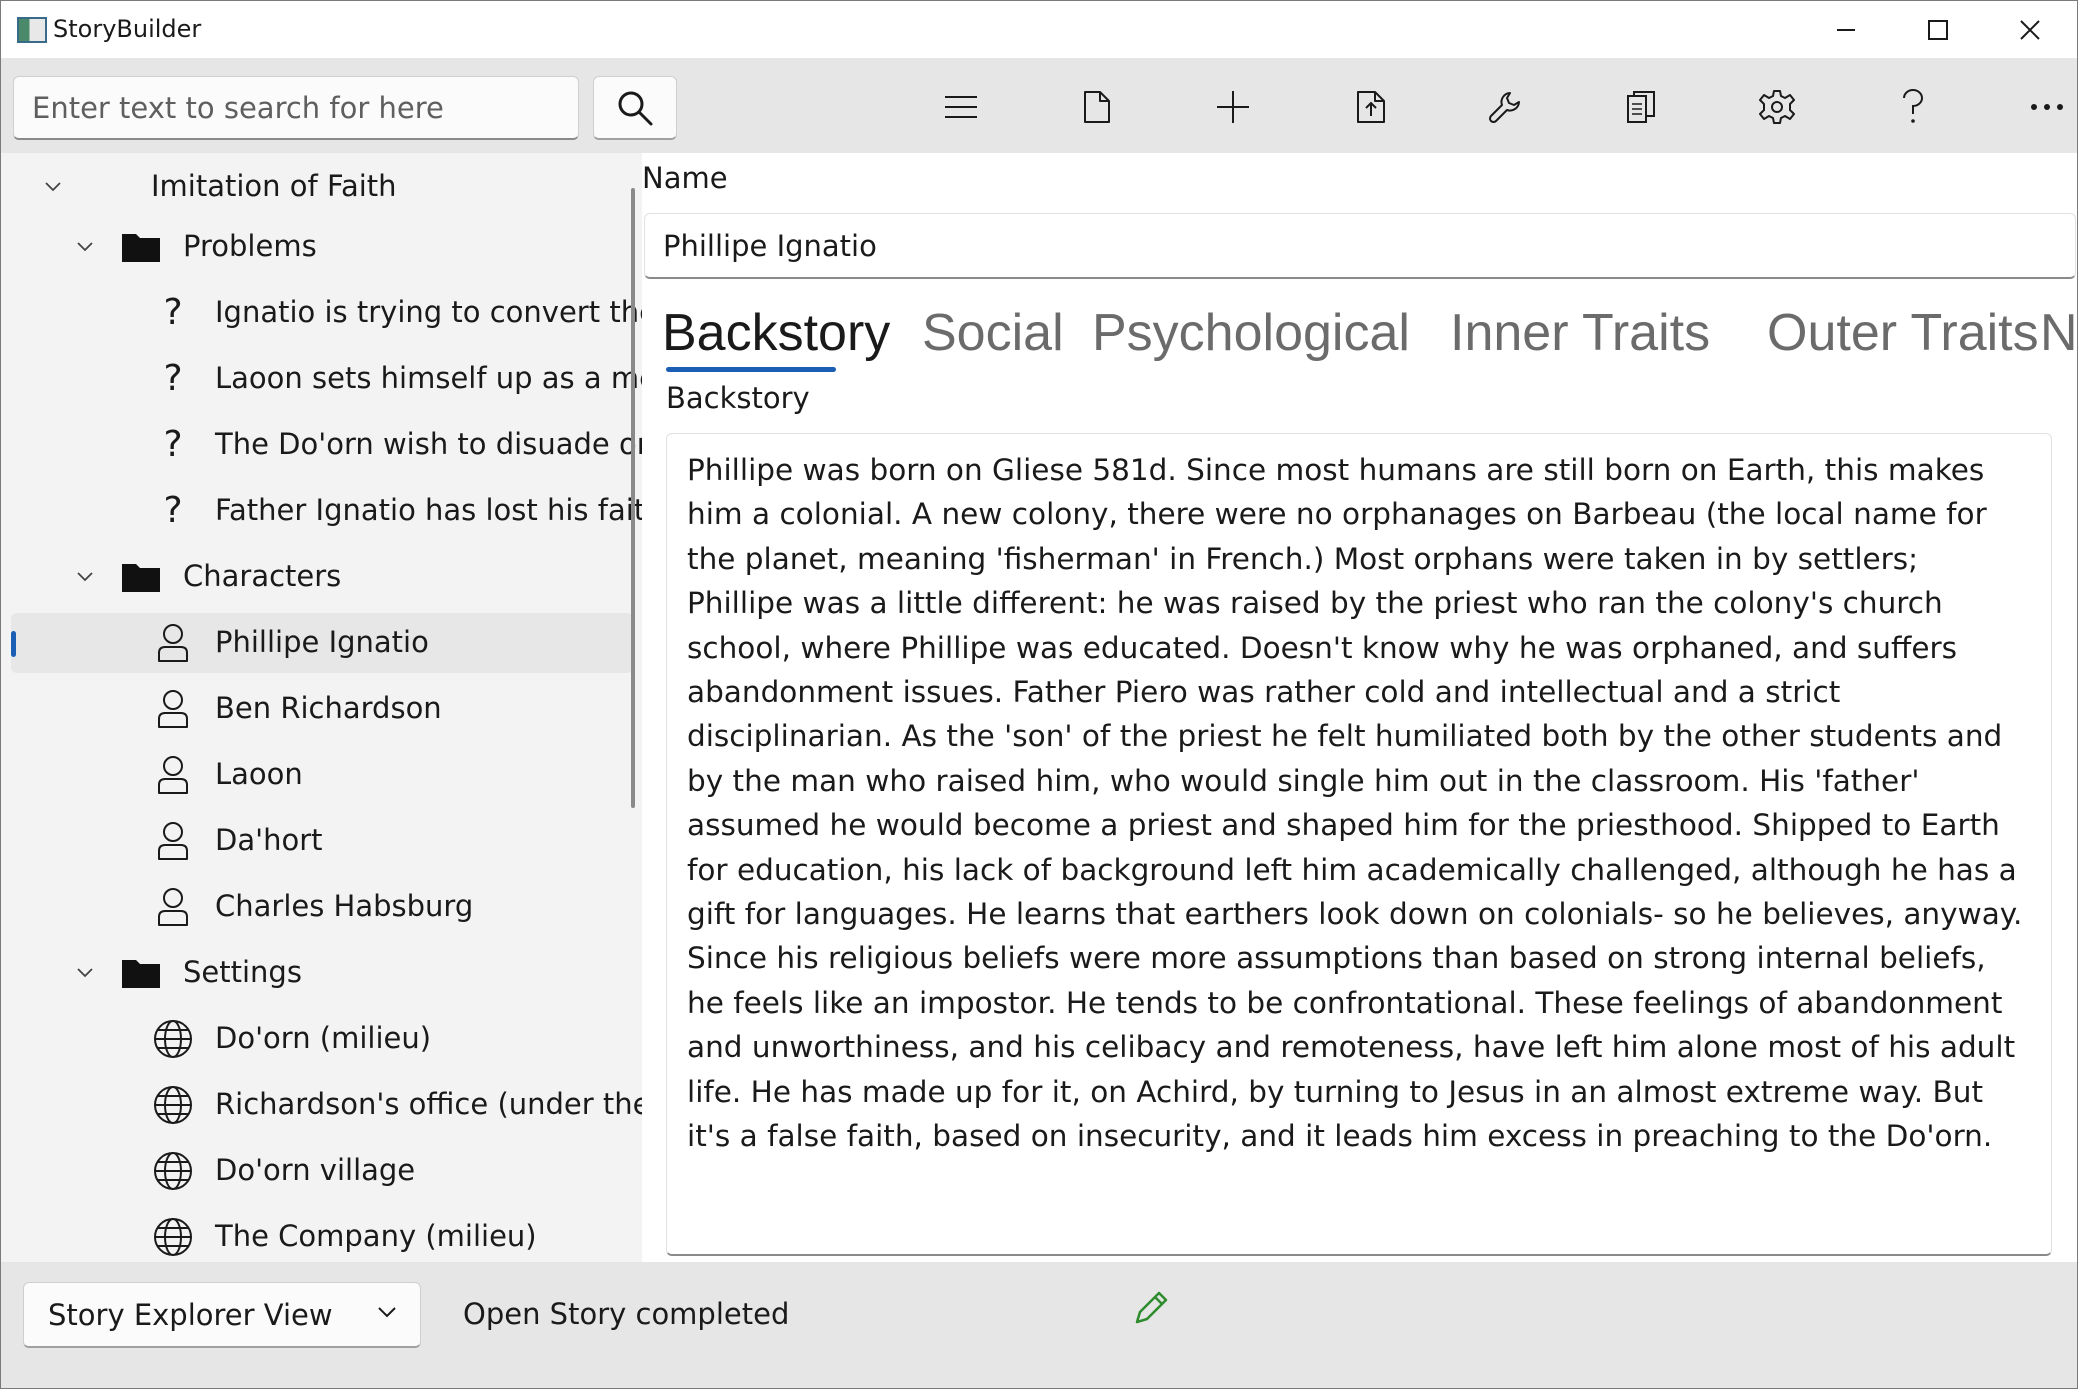 The width and height of the screenshot is (2078, 1389). I want to click on search-button, so click(635, 108).